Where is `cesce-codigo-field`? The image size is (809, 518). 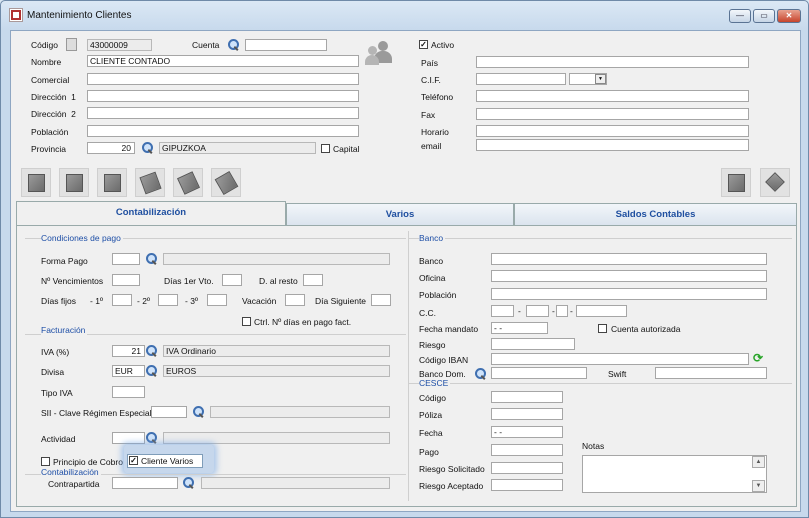 cesce-codigo-field is located at coordinates (527, 397).